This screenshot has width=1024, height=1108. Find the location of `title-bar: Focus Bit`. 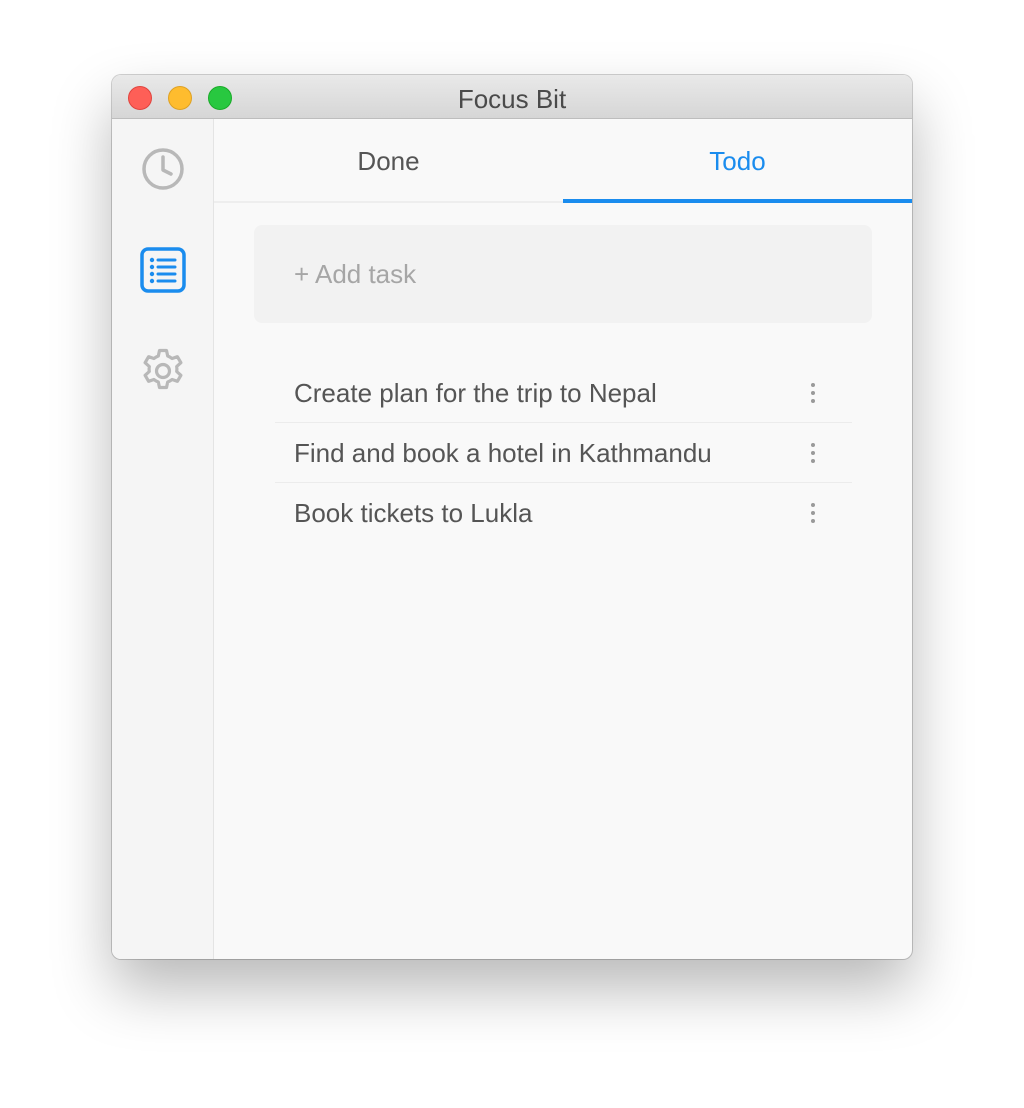

title-bar: Focus Bit is located at coordinates (512, 97).